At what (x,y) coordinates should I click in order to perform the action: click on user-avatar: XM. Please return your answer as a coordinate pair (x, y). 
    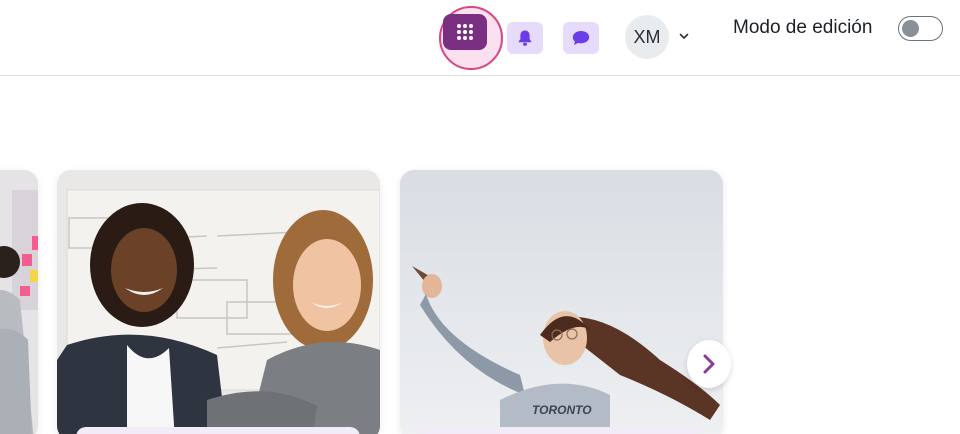
    Looking at the image, I should click on (647, 37).